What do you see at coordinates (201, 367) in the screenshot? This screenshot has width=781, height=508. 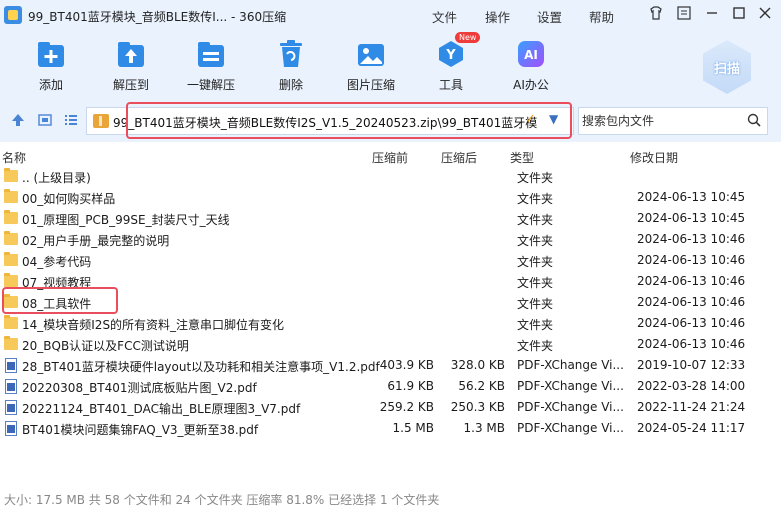 I see `file-name: 28_BT401蓝牙模块硬件layout以及功耗和相关注意事项_V1.2.pdf` at bounding box center [201, 367].